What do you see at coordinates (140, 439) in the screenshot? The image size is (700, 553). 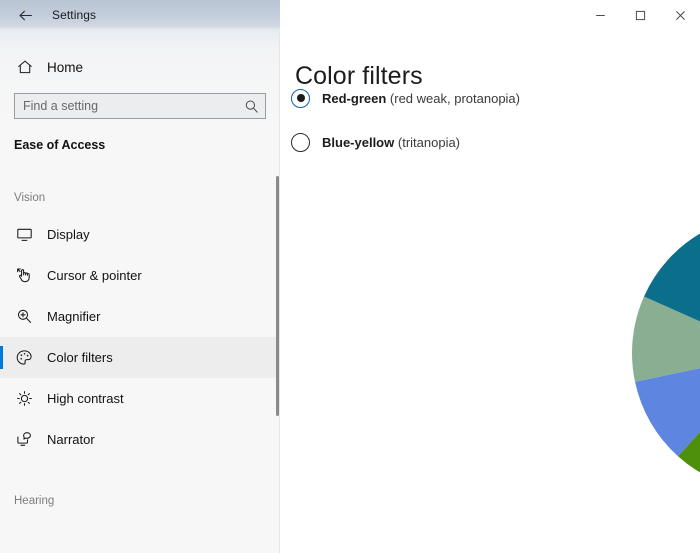 I see `sidebar-item-narrator: Narrator` at bounding box center [140, 439].